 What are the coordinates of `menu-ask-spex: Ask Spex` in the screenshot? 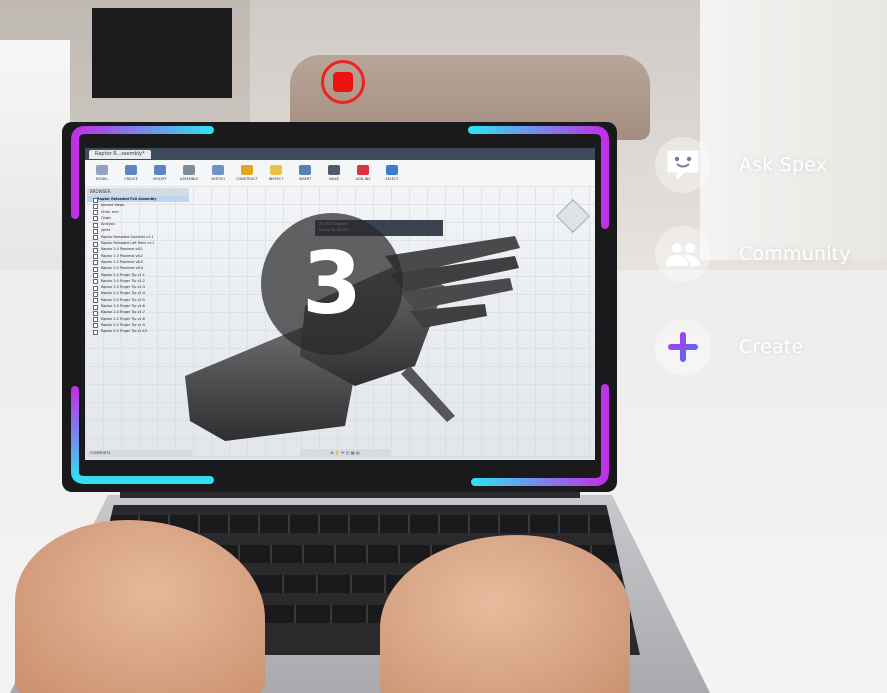 It's located at (741, 165).